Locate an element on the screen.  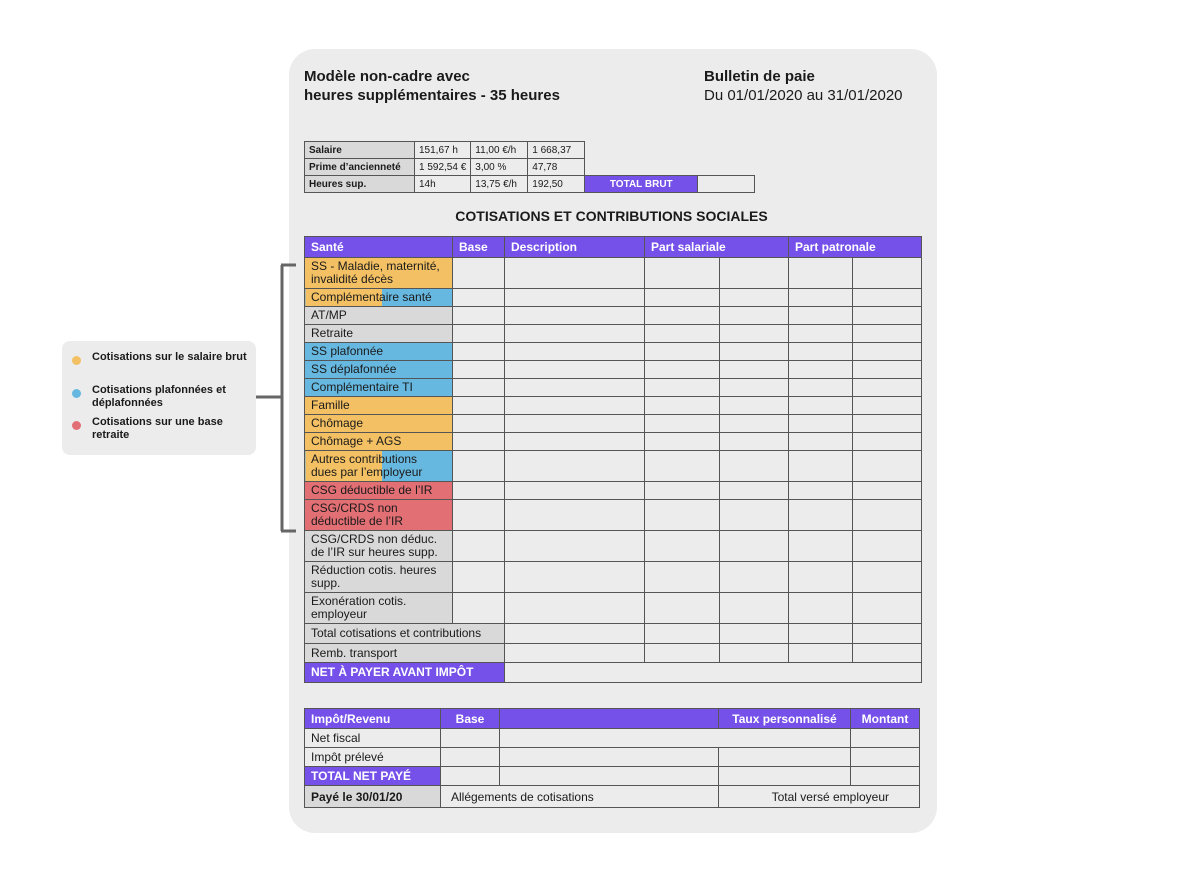
table-row: Salaire 151,67 h 11,00 €/h 1 668,37 is located at coordinates (529, 150).